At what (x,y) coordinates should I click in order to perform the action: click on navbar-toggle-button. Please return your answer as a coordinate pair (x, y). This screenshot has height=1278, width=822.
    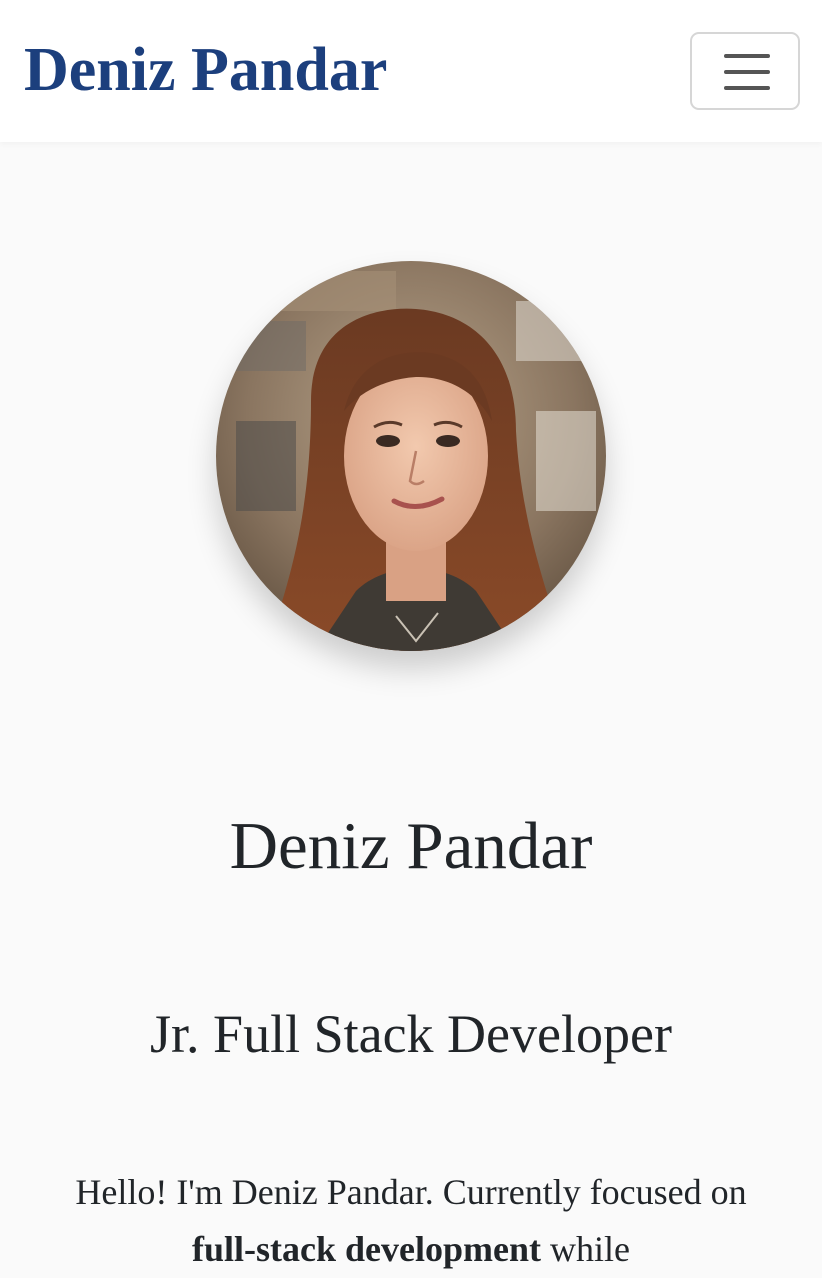
    Looking at the image, I should click on (745, 71).